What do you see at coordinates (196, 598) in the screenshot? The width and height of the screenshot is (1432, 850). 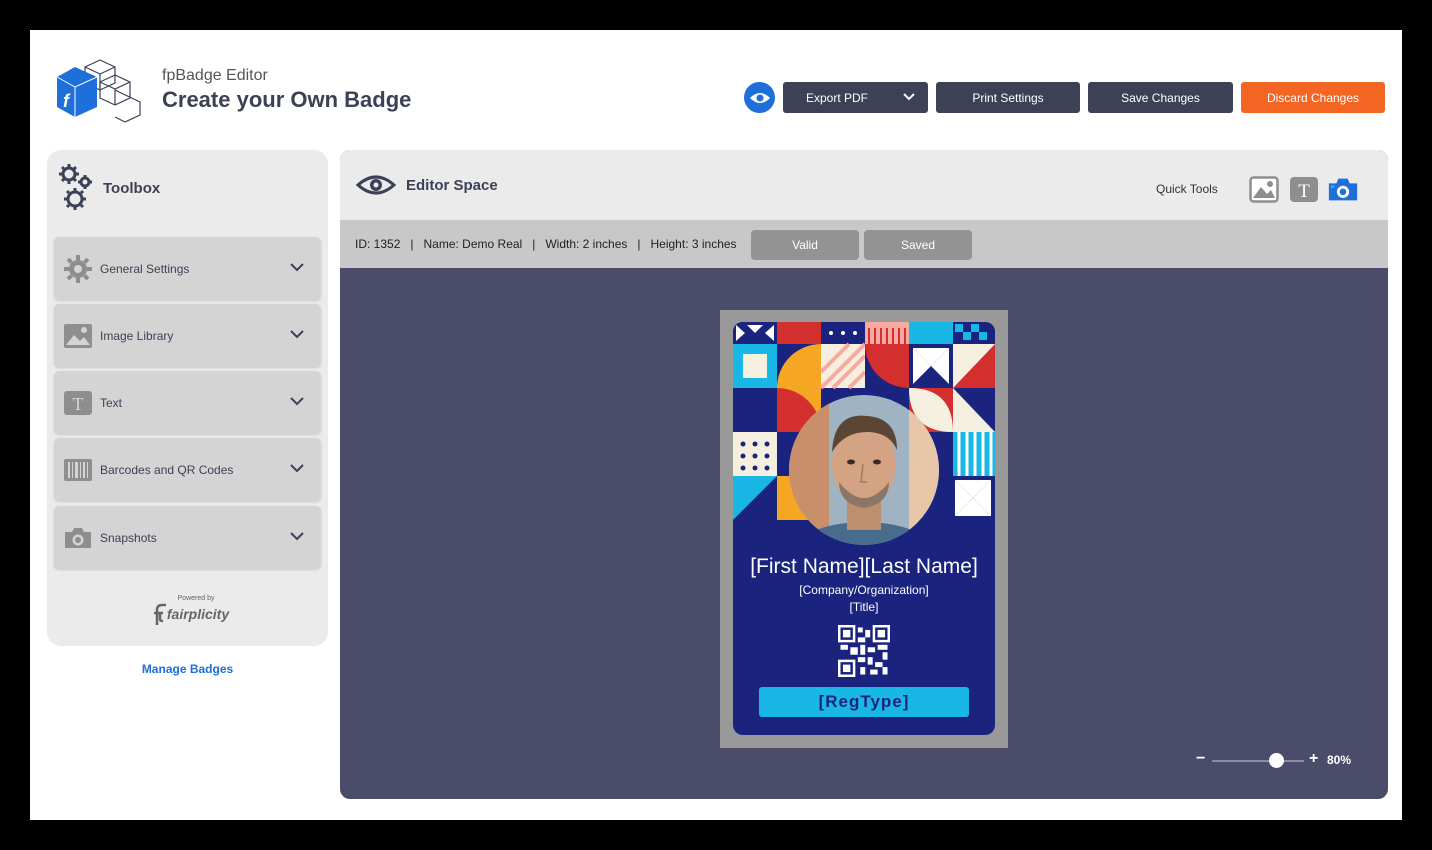 I see `powered-by-text: Powered by` at bounding box center [196, 598].